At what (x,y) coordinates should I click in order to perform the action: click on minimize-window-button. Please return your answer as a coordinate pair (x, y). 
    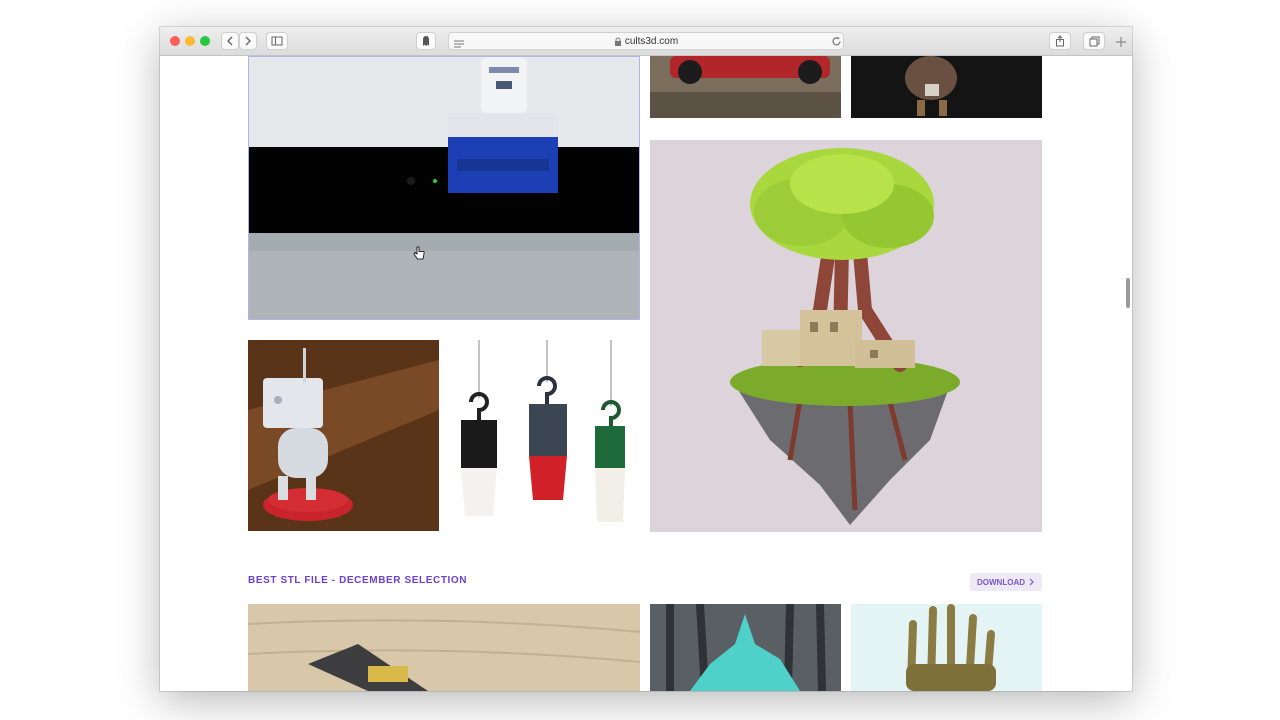
    Looking at the image, I should click on (190, 41).